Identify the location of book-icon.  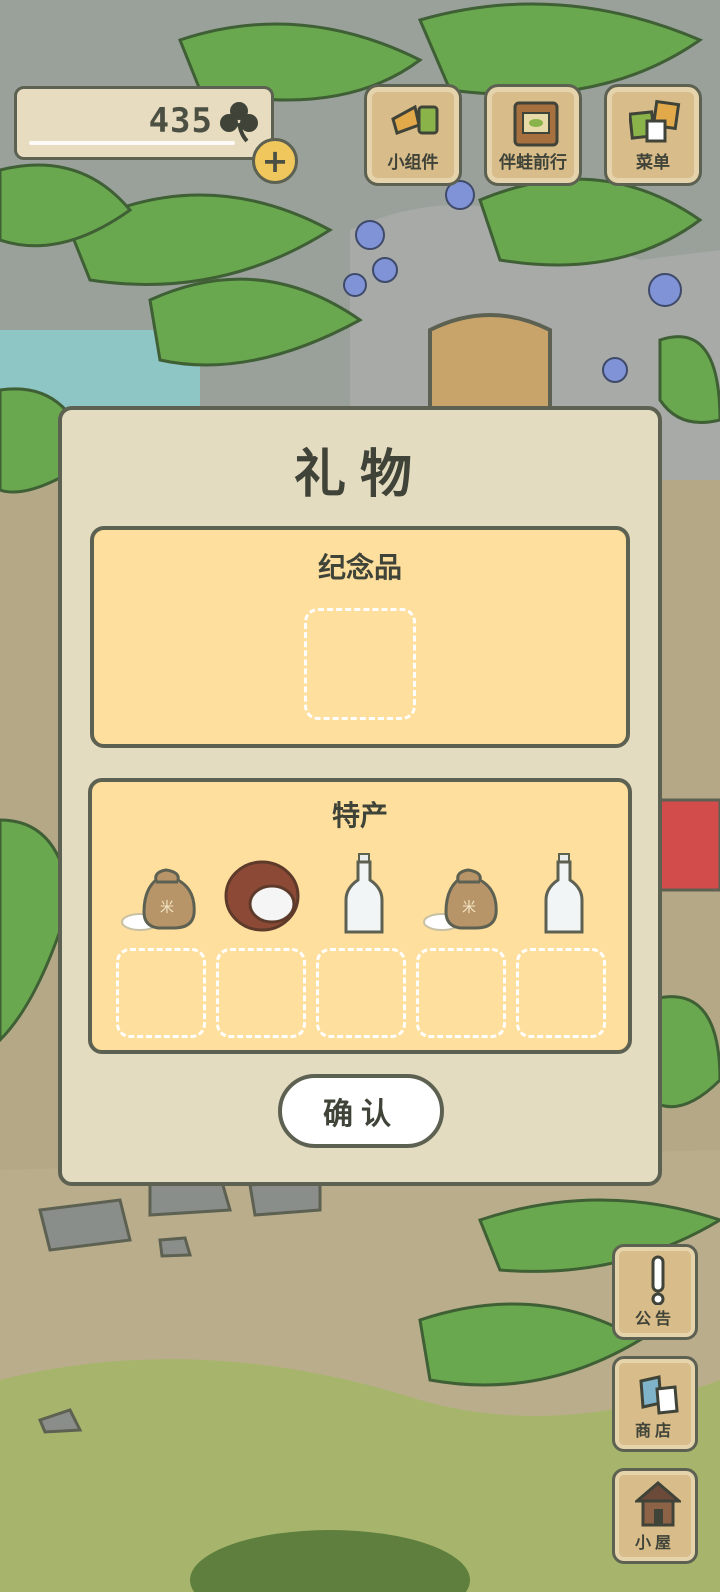
(536, 124).